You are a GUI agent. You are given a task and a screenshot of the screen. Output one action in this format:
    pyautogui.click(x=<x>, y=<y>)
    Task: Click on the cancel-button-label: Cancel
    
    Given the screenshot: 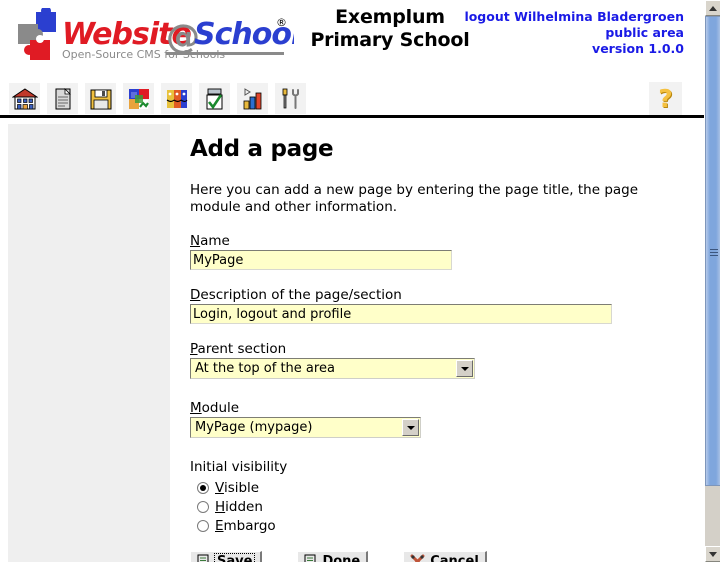 What is the action you would take?
    pyautogui.click(x=454, y=558)
    